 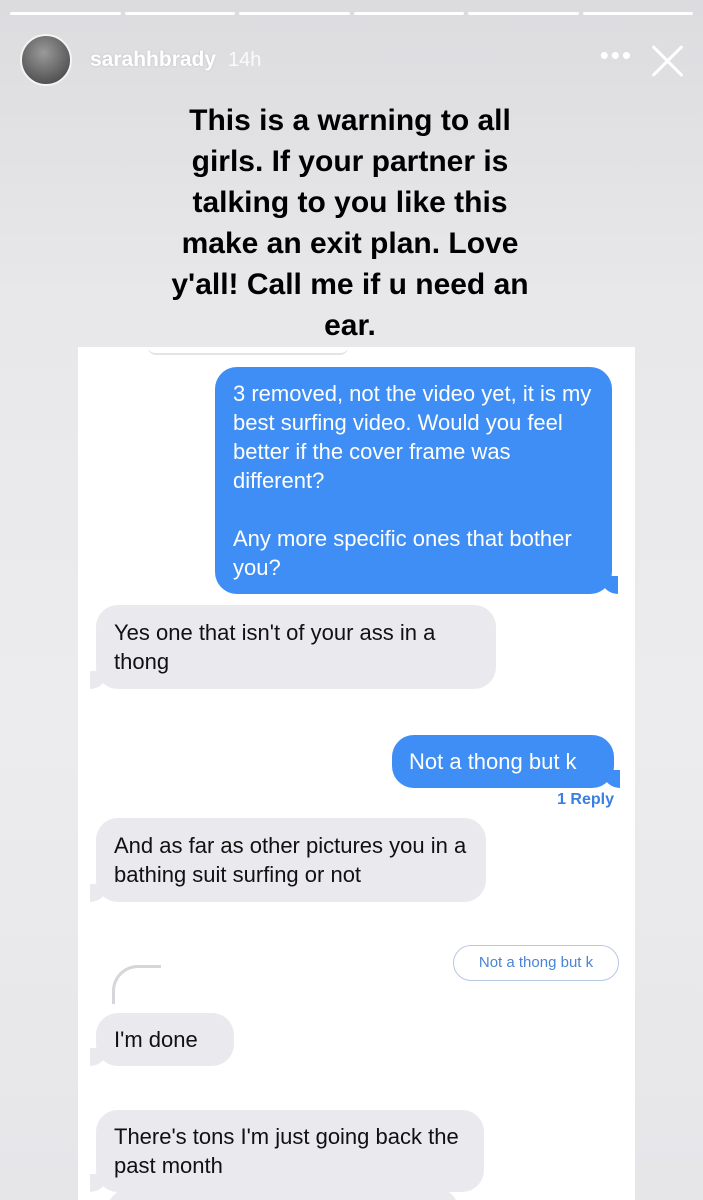 I want to click on close-icon, so click(x=667, y=60).